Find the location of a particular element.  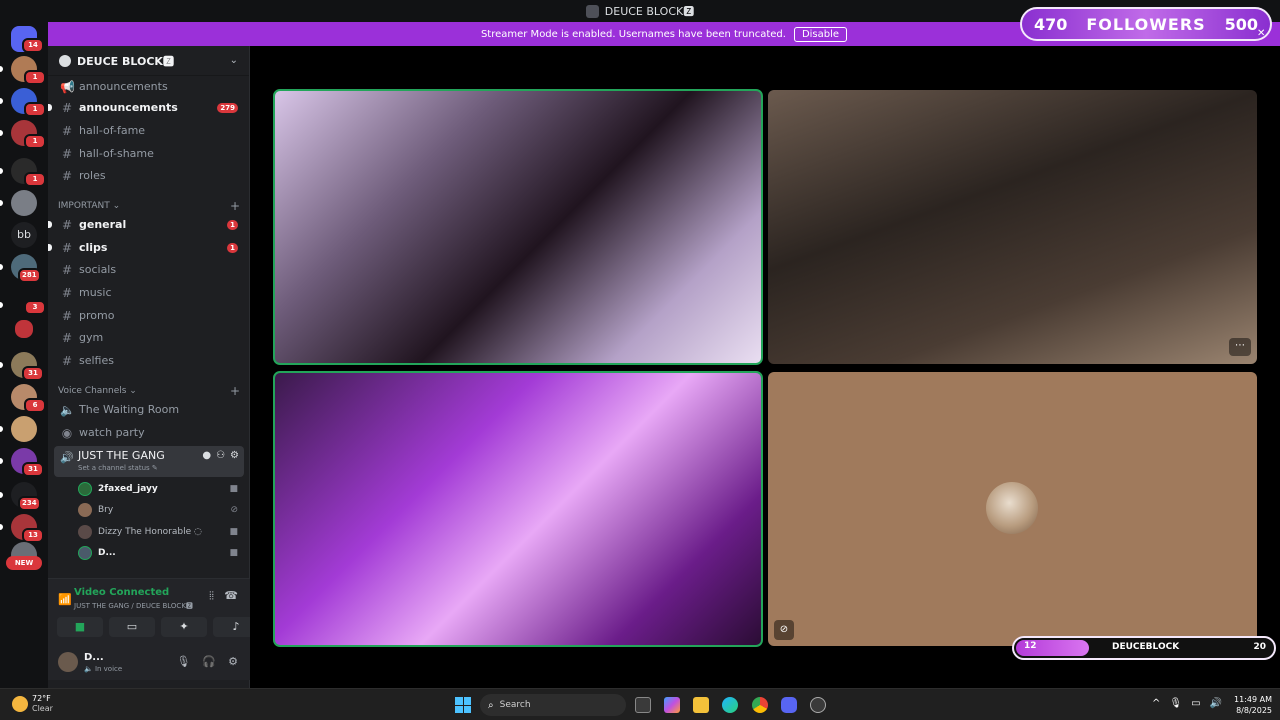

category-voice: Voice Channels ⌄ + is located at coordinates (151, 391).